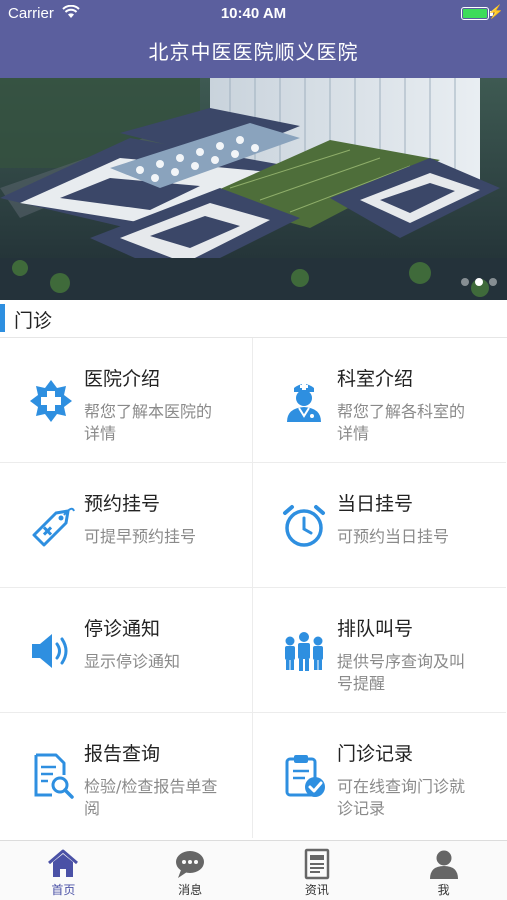  What do you see at coordinates (401, 797) in the screenshot?
I see `service-desc: 可在线查询门诊就诊记录` at bounding box center [401, 797].